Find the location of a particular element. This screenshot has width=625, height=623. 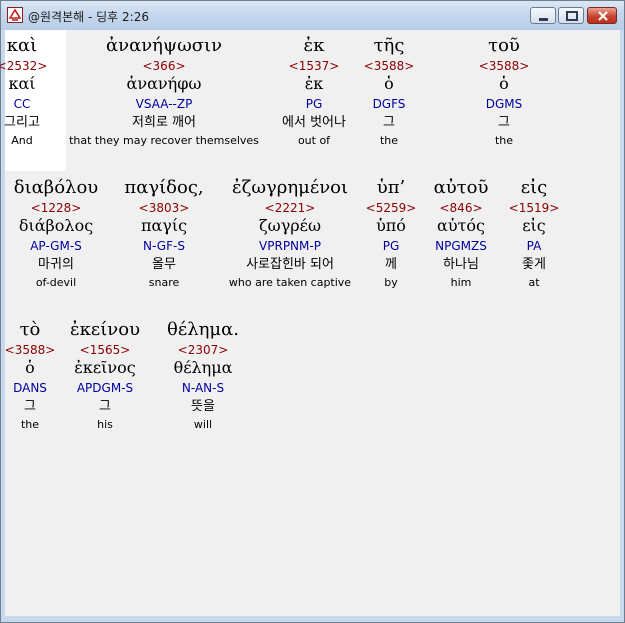

word-parse: N-GF-S is located at coordinates (164, 246).